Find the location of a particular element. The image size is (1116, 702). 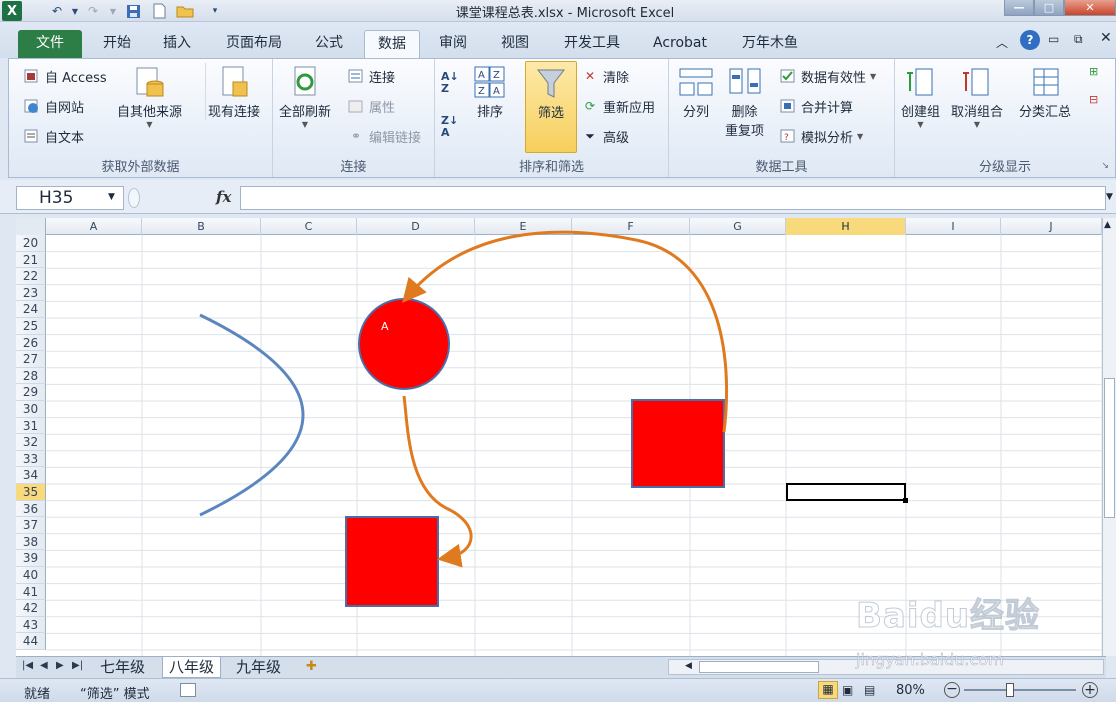

group-label-data-tools: 数据工具 is located at coordinates (781, 167).